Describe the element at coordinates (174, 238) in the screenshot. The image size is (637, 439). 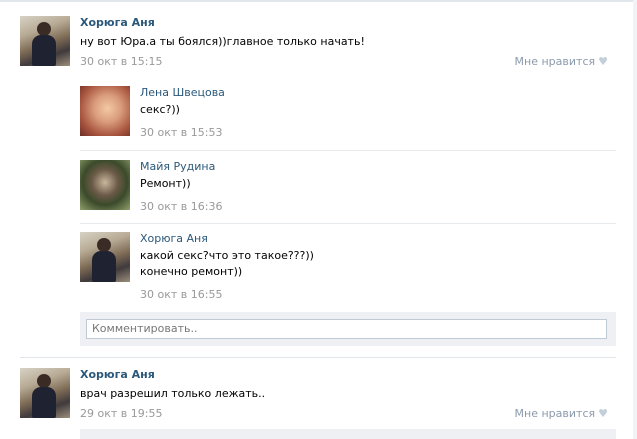
I see `reply-author-link: Хорюга Аня` at that location.